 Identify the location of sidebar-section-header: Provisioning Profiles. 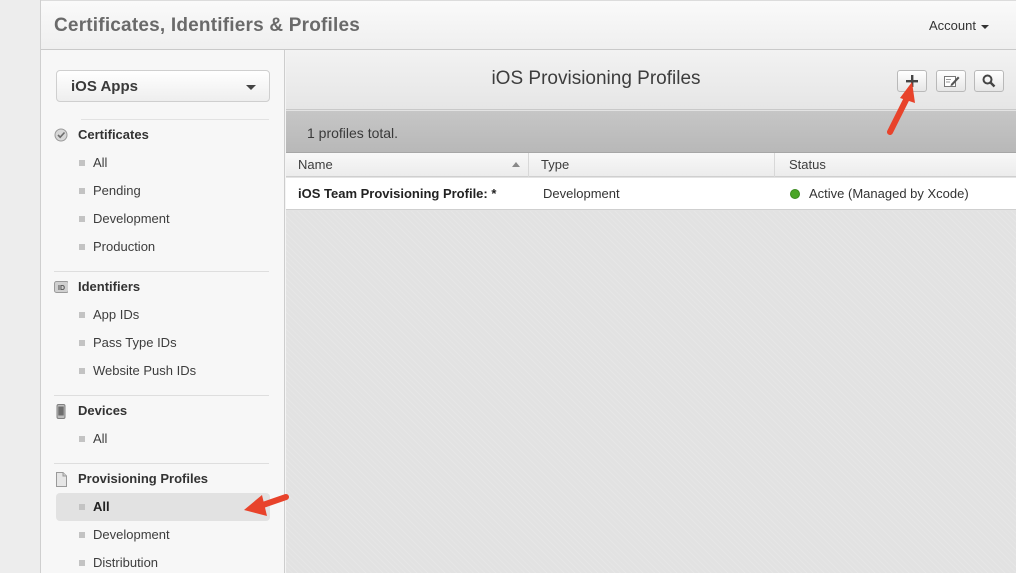
(163, 479).